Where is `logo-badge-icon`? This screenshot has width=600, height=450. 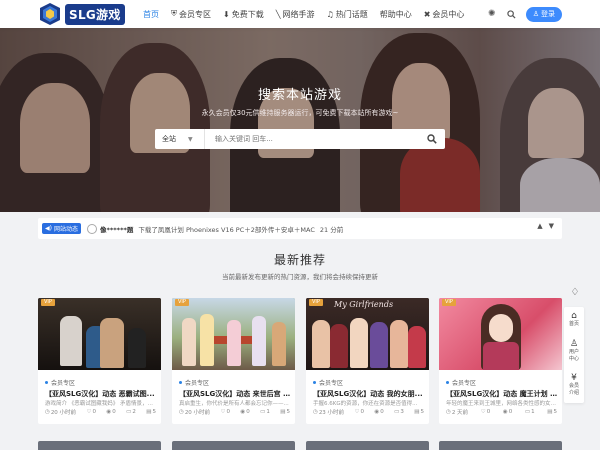 logo-badge-icon is located at coordinates (50, 14).